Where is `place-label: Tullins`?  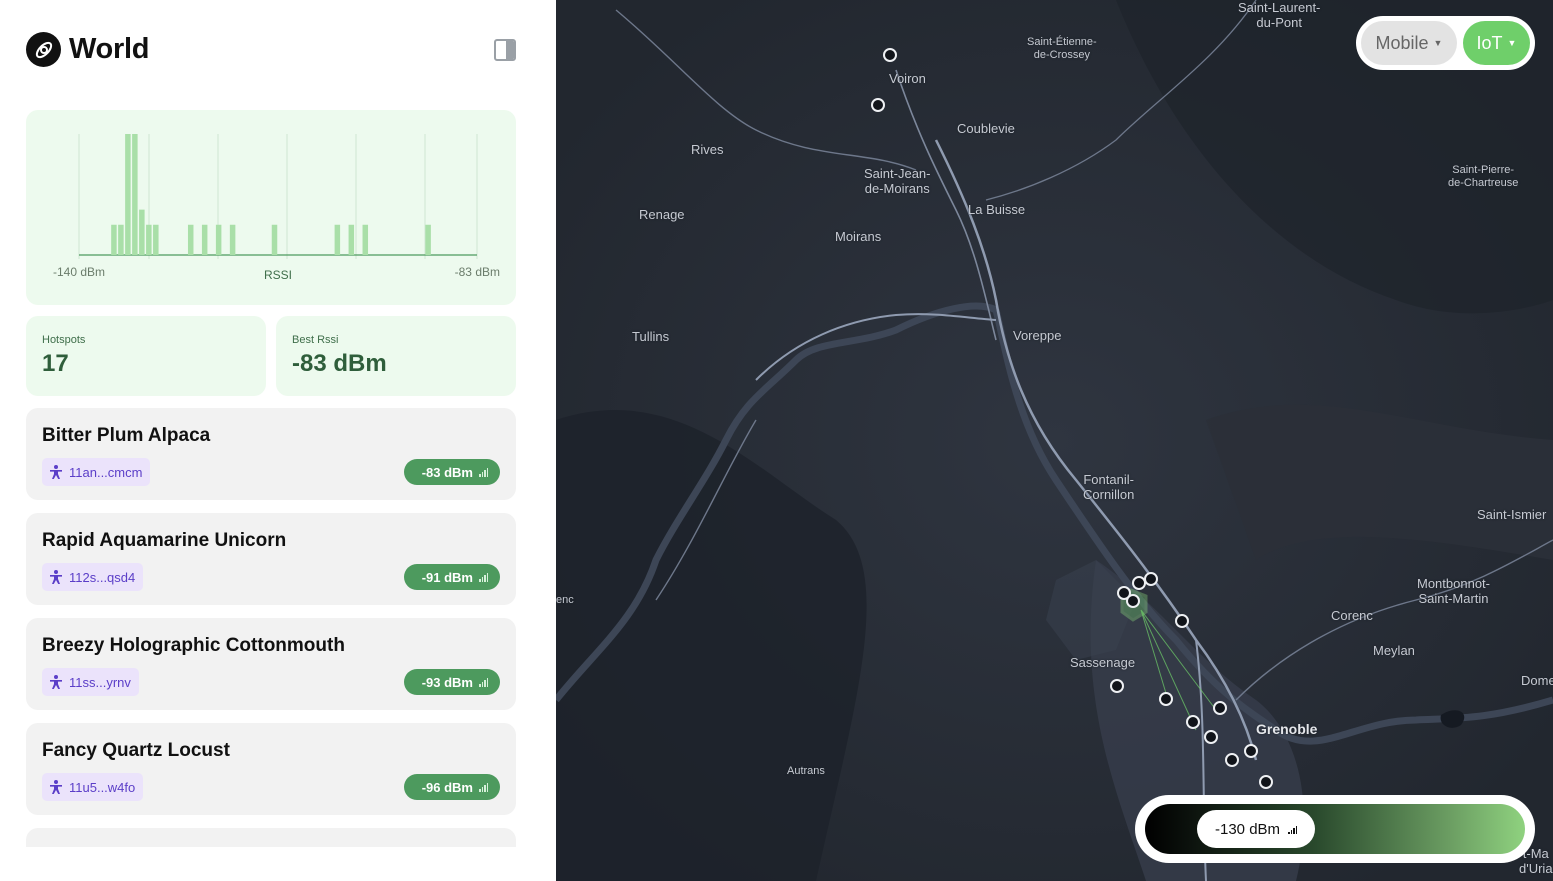
place-label: Tullins is located at coordinates (651, 336).